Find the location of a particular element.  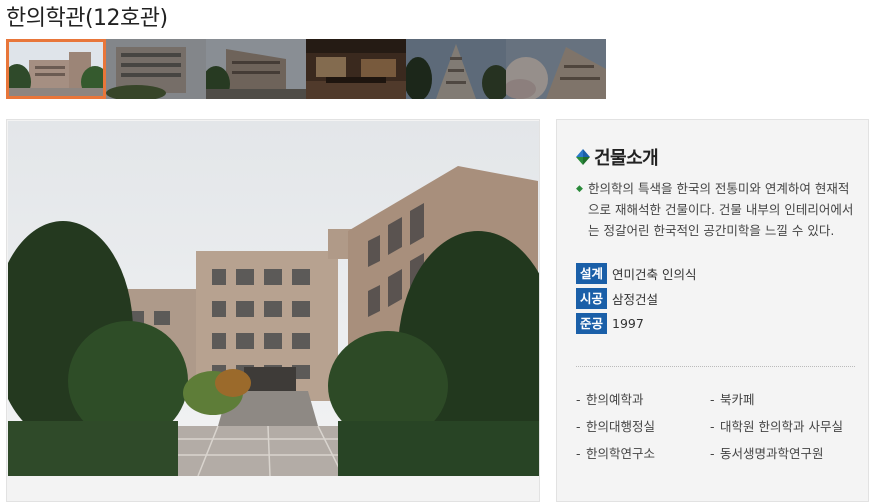

facility-item: - 한의학연구소 is located at coordinates (616, 453).